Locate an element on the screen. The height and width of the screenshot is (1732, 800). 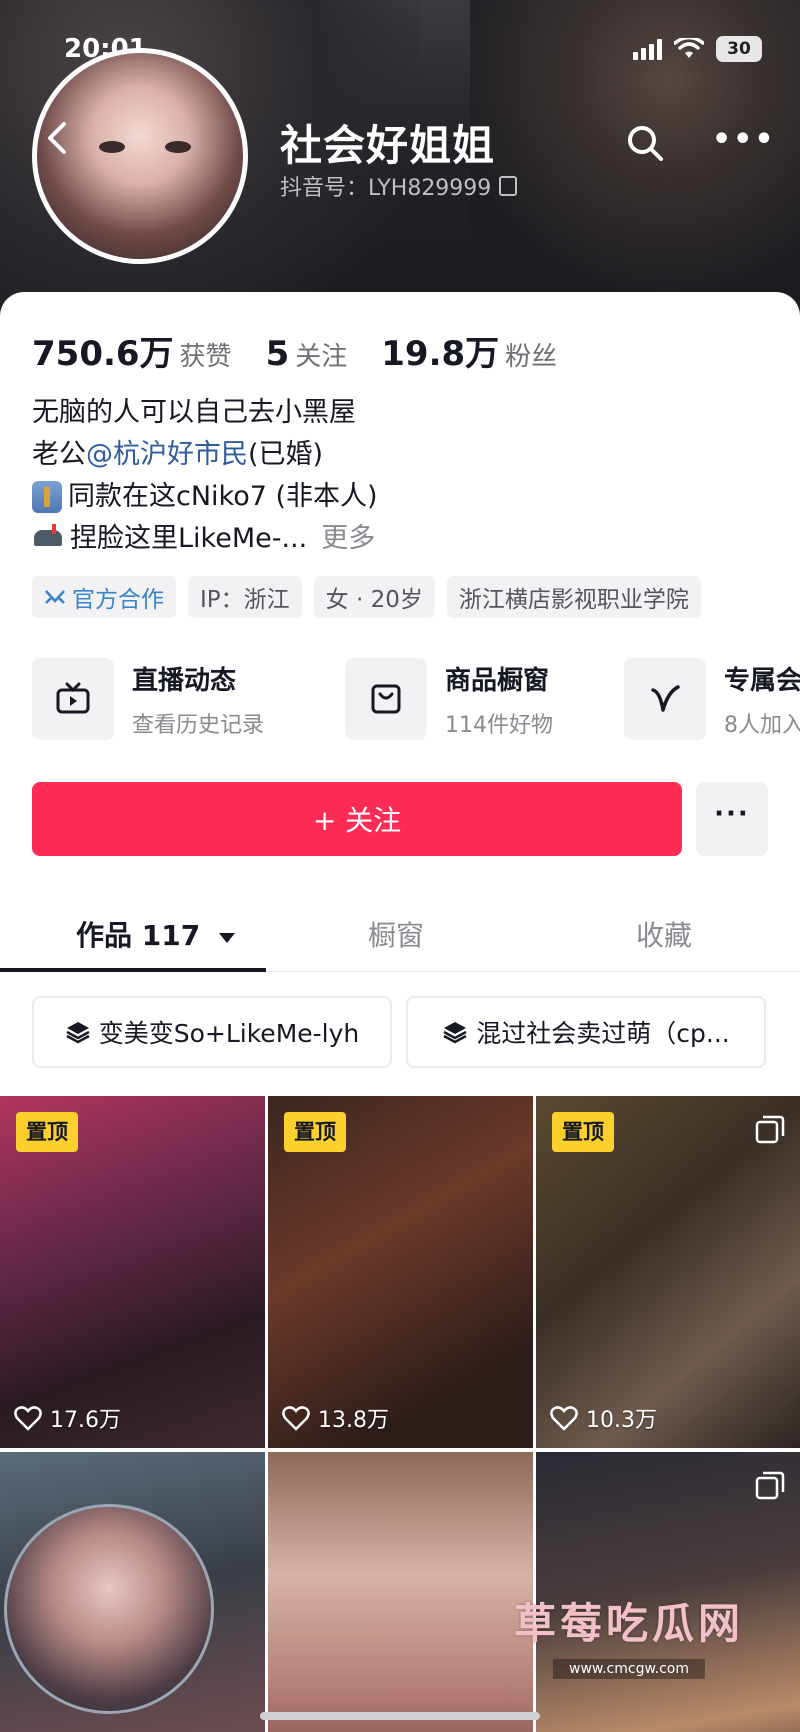
bio-more-link: 更多 is located at coordinates (348, 539).